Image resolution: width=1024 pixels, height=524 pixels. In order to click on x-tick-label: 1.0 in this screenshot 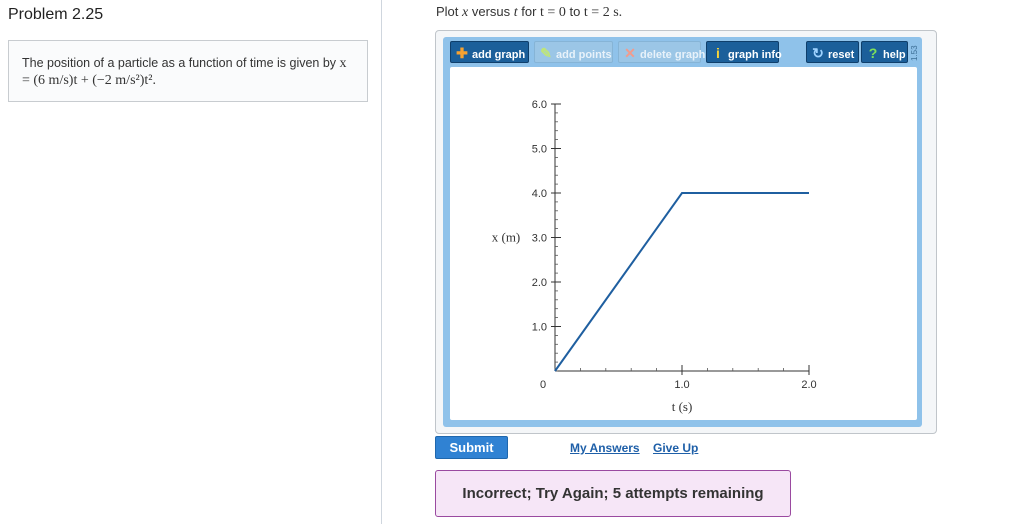, I will do `click(681, 385)`.